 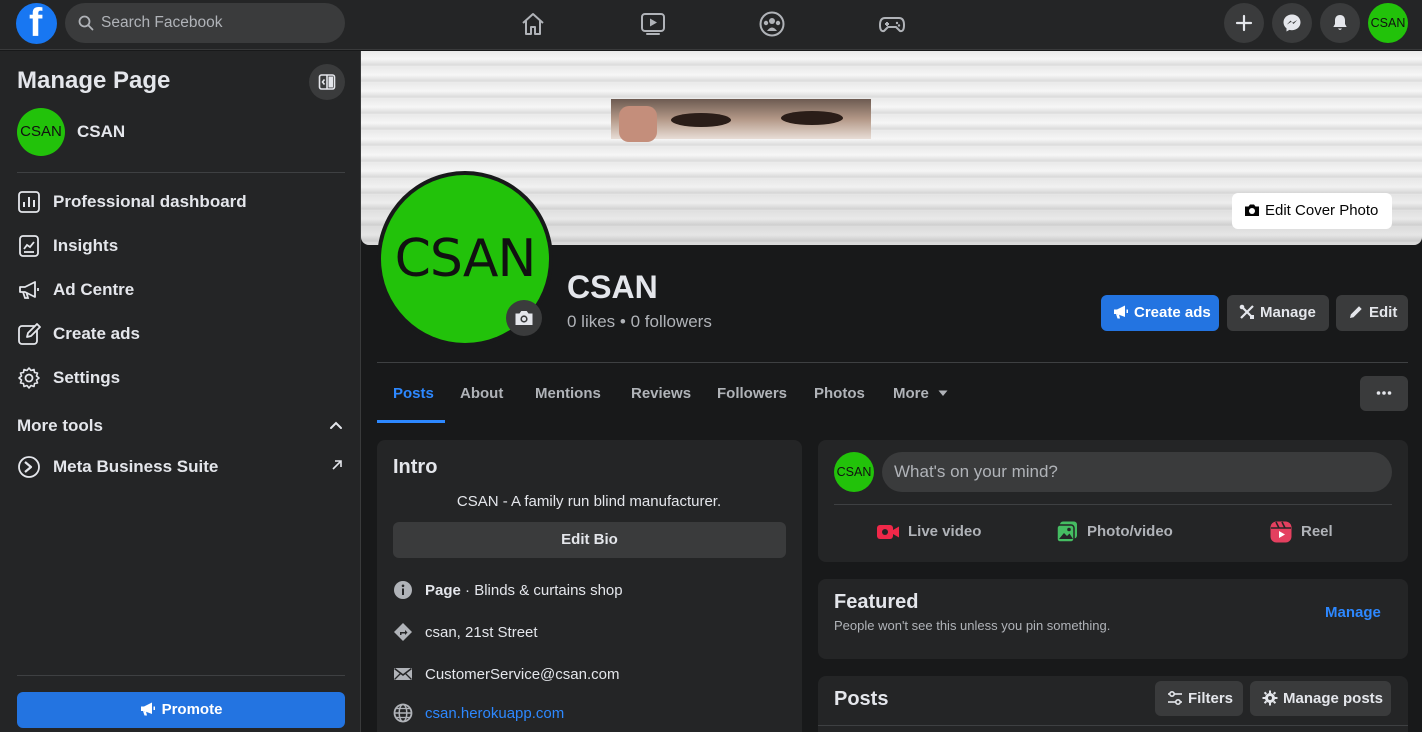 I want to click on sidebar-item-meta-business-suite: Meta Business Suite, so click(x=181, y=467).